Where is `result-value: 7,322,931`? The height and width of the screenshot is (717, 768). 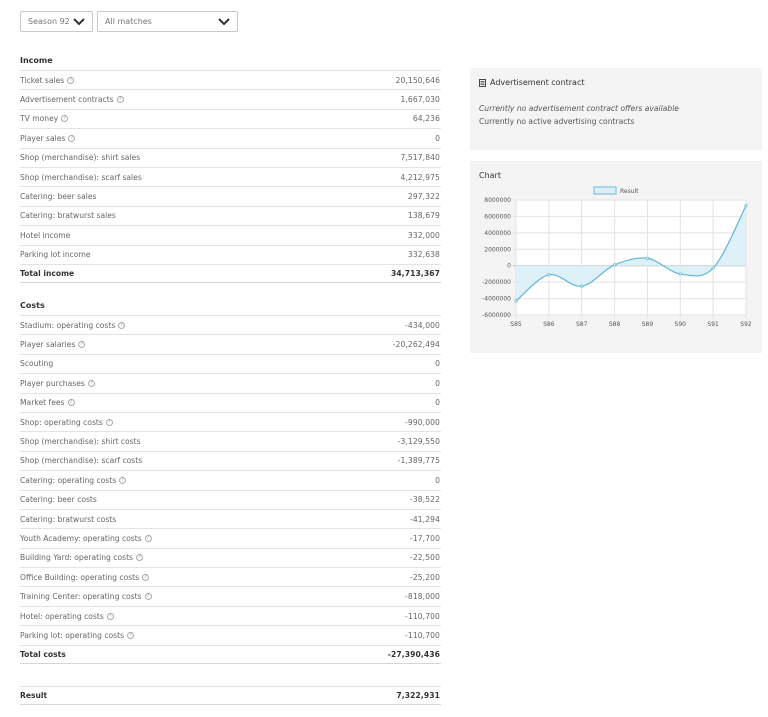
result-value: 7,322,931 is located at coordinates (418, 696).